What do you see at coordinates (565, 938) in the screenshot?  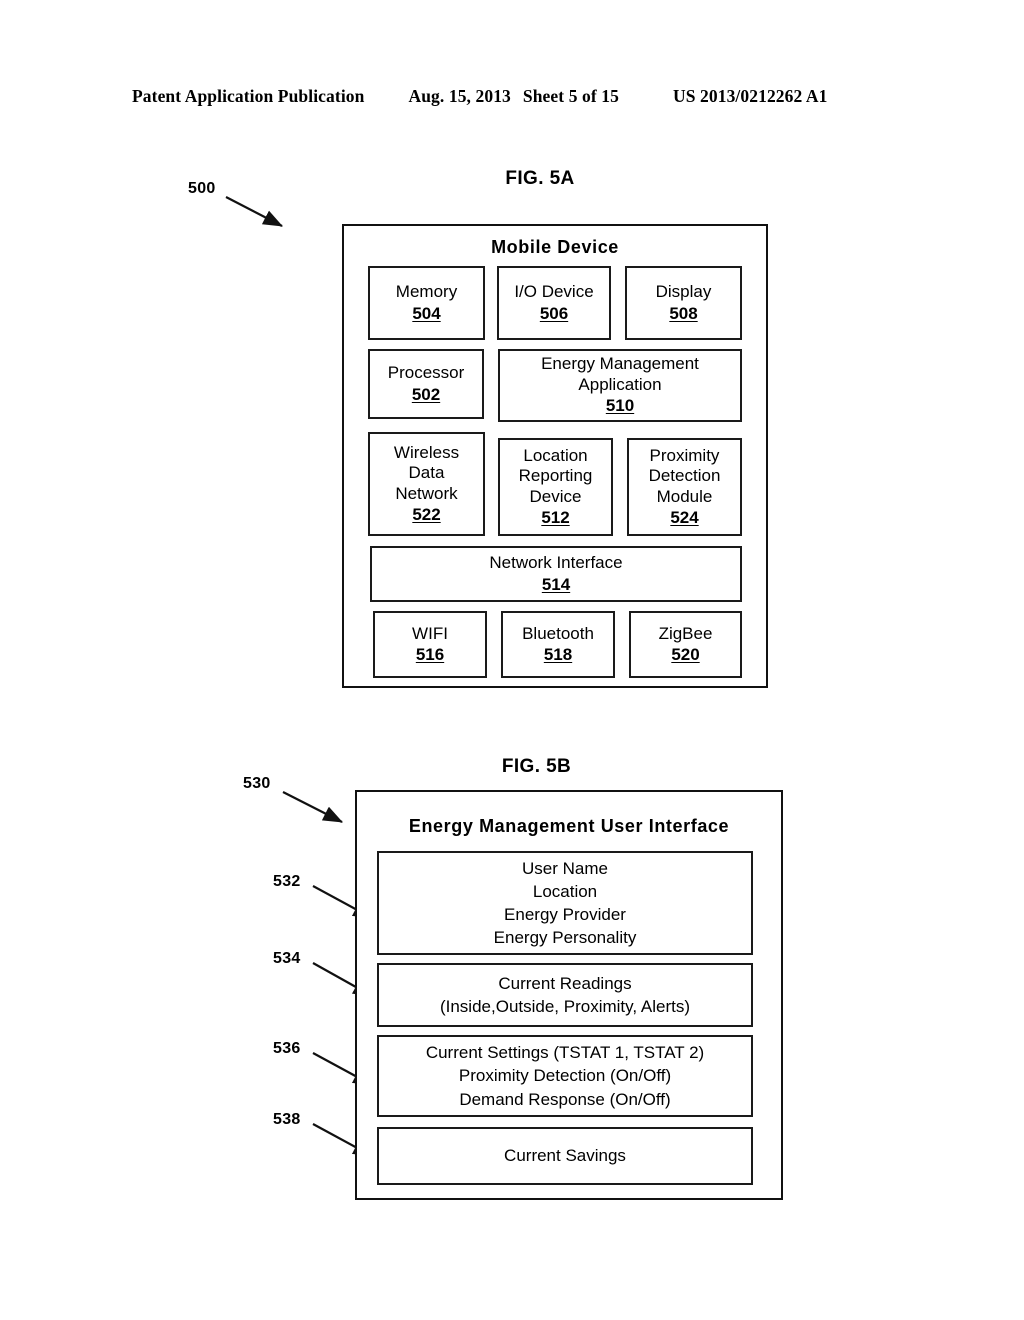 I see `panel-user-profile-line-4: Energy Personality` at bounding box center [565, 938].